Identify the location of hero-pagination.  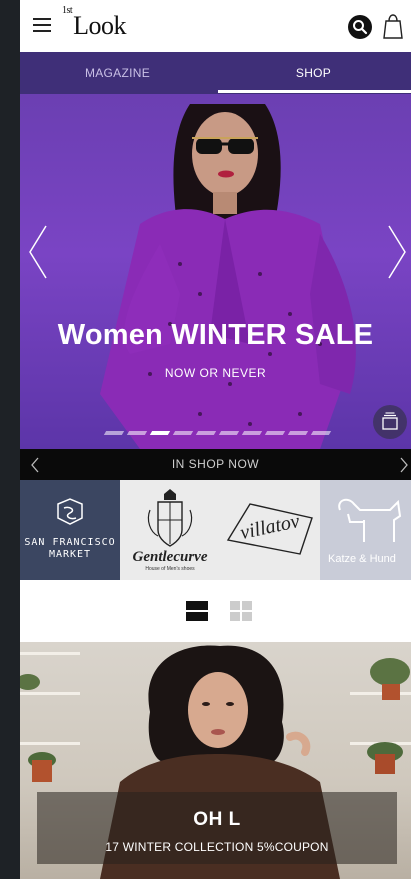
(219, 434).